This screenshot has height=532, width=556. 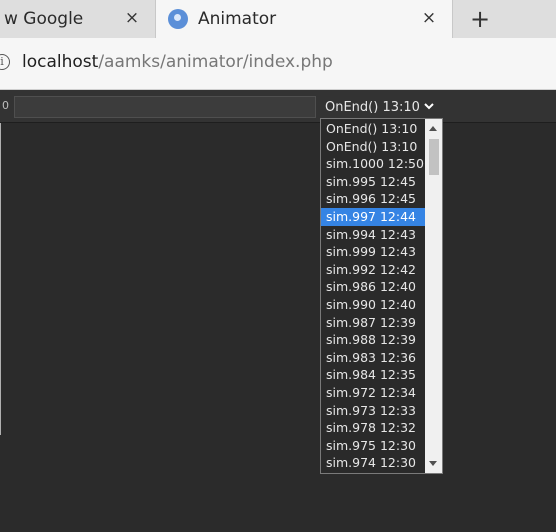 I want to click on tab-title: Animator, so click(x=237, y=19).